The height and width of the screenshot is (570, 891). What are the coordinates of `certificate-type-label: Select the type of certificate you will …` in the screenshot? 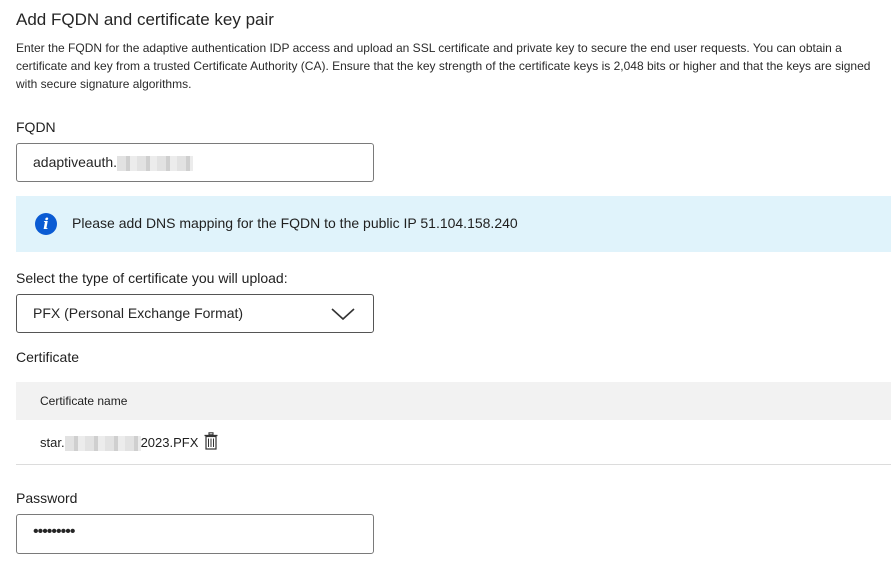 It's located at (152, 278).